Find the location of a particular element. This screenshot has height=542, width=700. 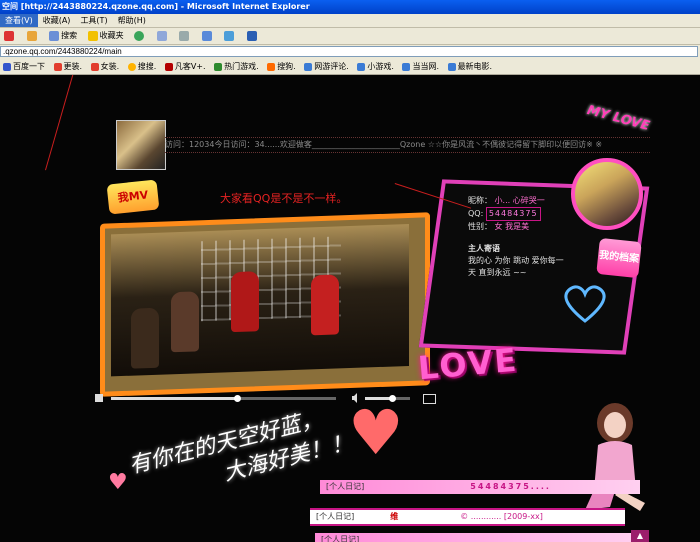

link-dangdang: 当当网. is located at coordinates (420, 66).